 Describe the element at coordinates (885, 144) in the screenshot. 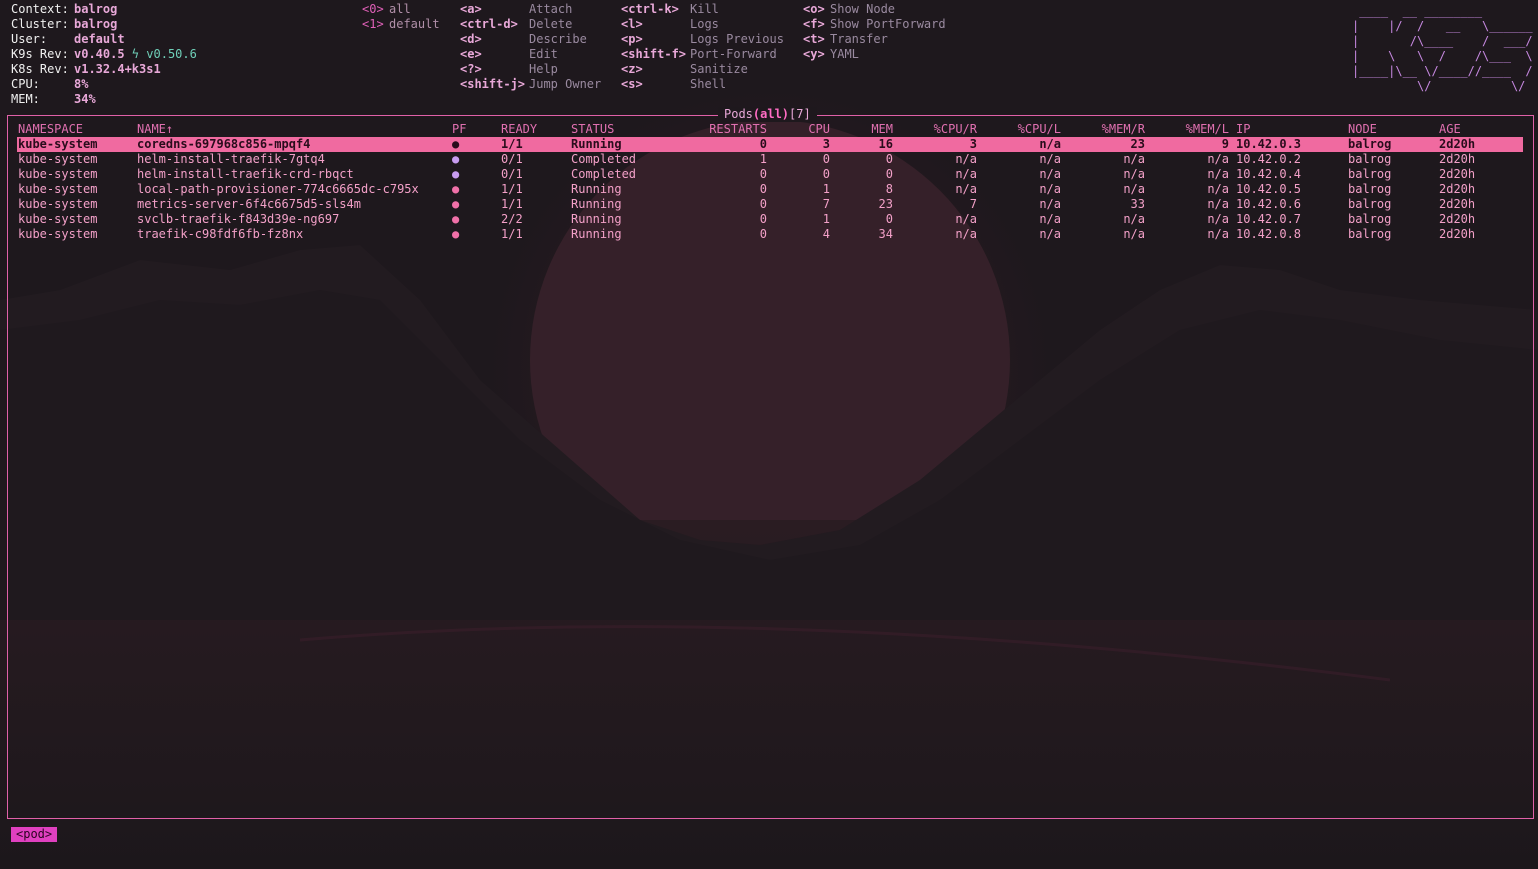

I see `cell-mem: 16` at that location.